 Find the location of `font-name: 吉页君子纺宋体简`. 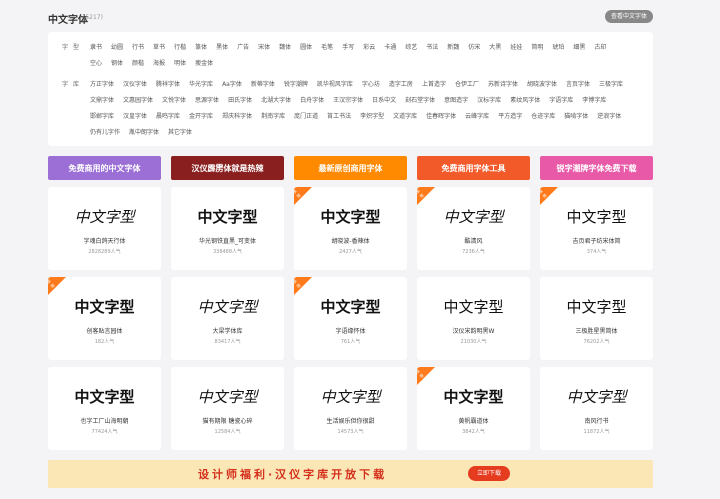

font-name: 吉页君子纺宋体简 is located at coordinates (596, 240).